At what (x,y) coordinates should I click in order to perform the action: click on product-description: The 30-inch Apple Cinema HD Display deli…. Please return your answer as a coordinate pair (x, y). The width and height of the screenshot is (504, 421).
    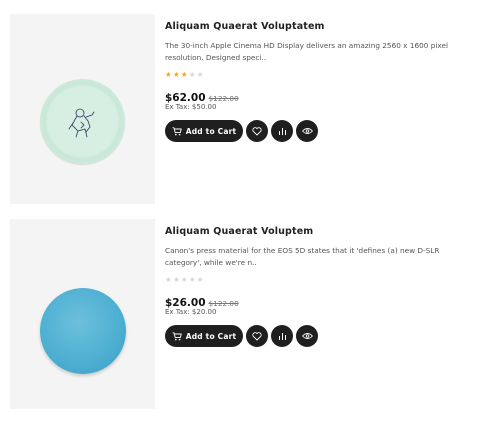
    Looking at the image, I should click on (306, 51).